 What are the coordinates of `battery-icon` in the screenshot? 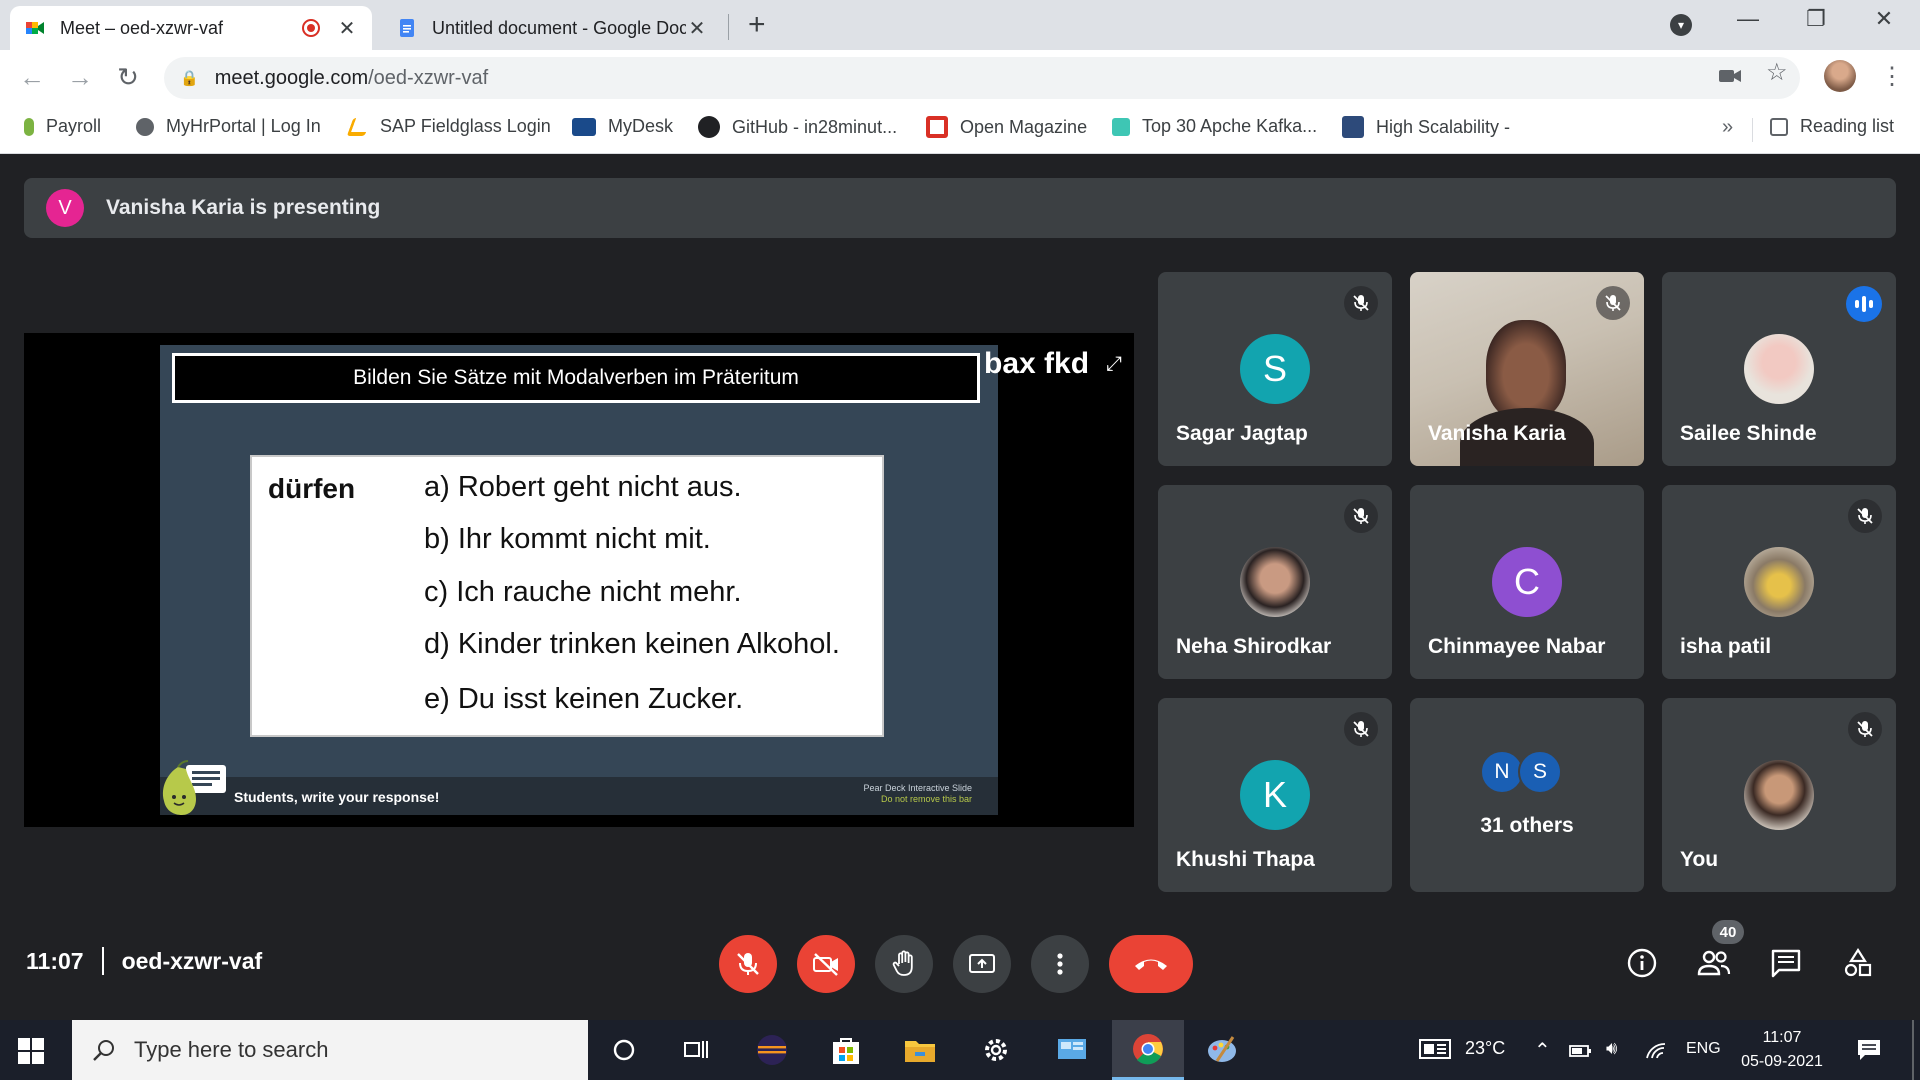 It's located at (1581, 1050).